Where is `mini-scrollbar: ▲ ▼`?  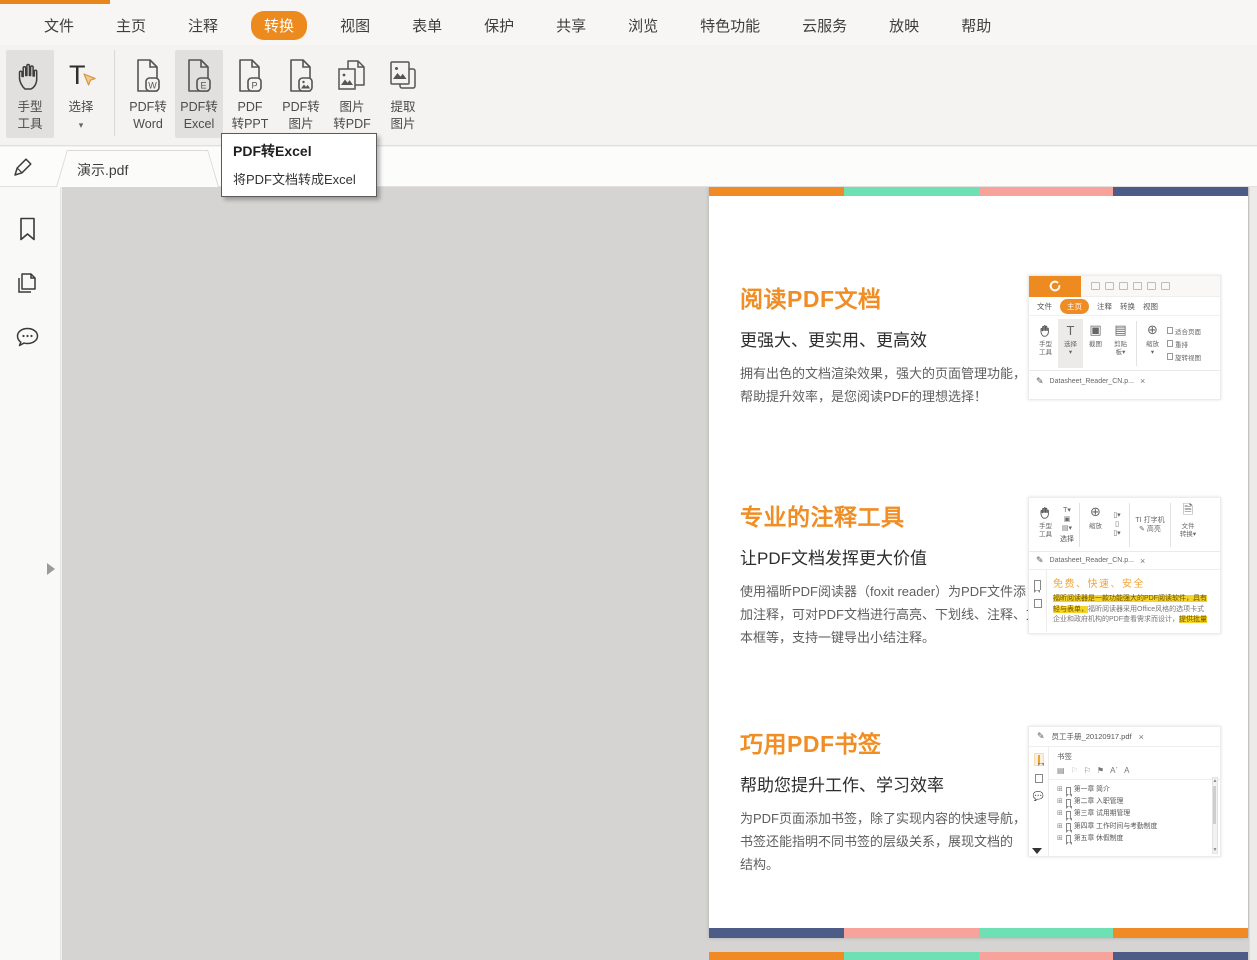 mini-scrollbar: ▲ ▼ is located at coordinates (1215, 815).